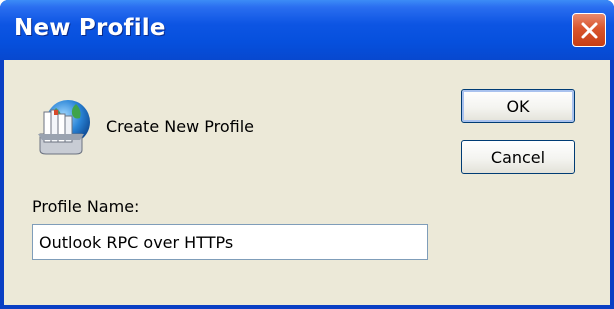 This screenshot has height=309, width=614. I want to click on close-button, so click(589, 30).